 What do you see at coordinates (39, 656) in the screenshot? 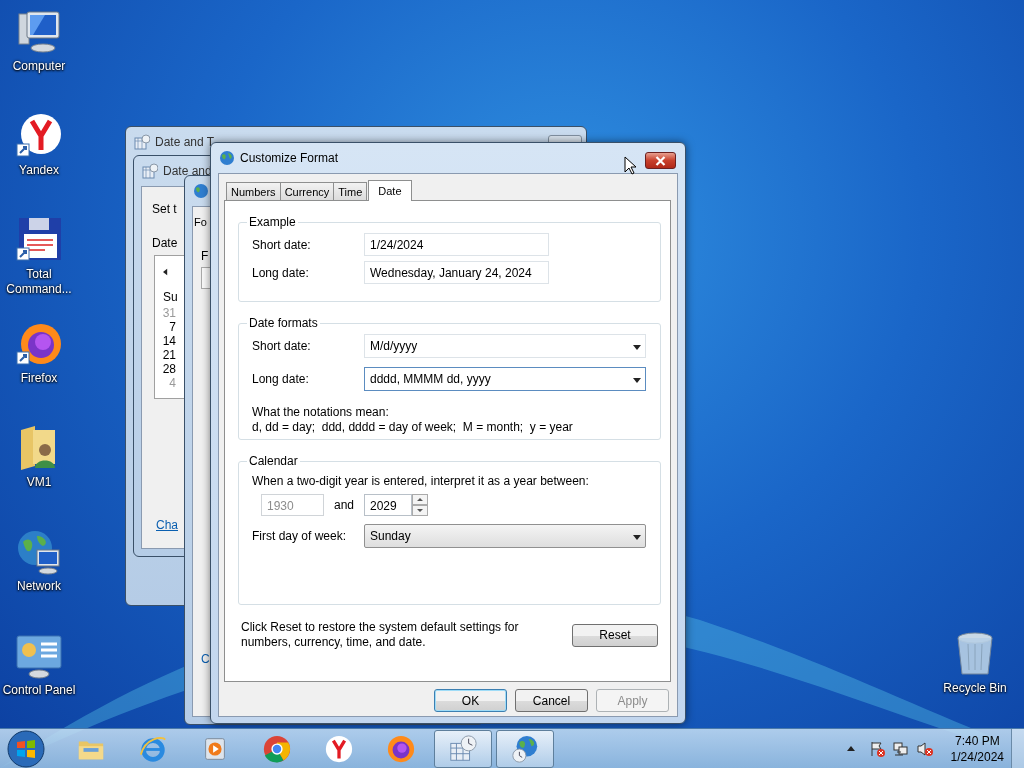
I see `control-panel-icon` at bounding box center [39, 656].